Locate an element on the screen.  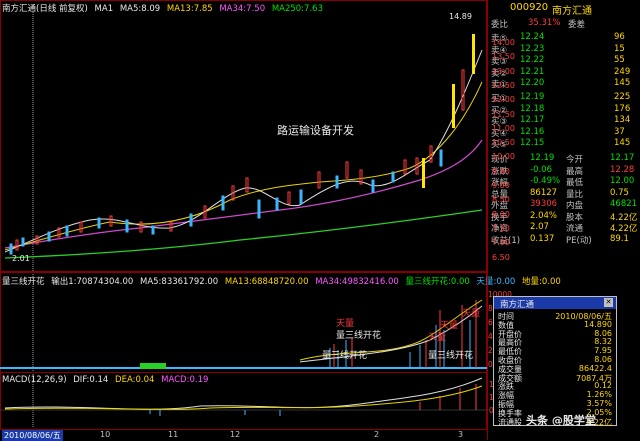
stat-value: 12.19 is located at coordinates (542, 158).